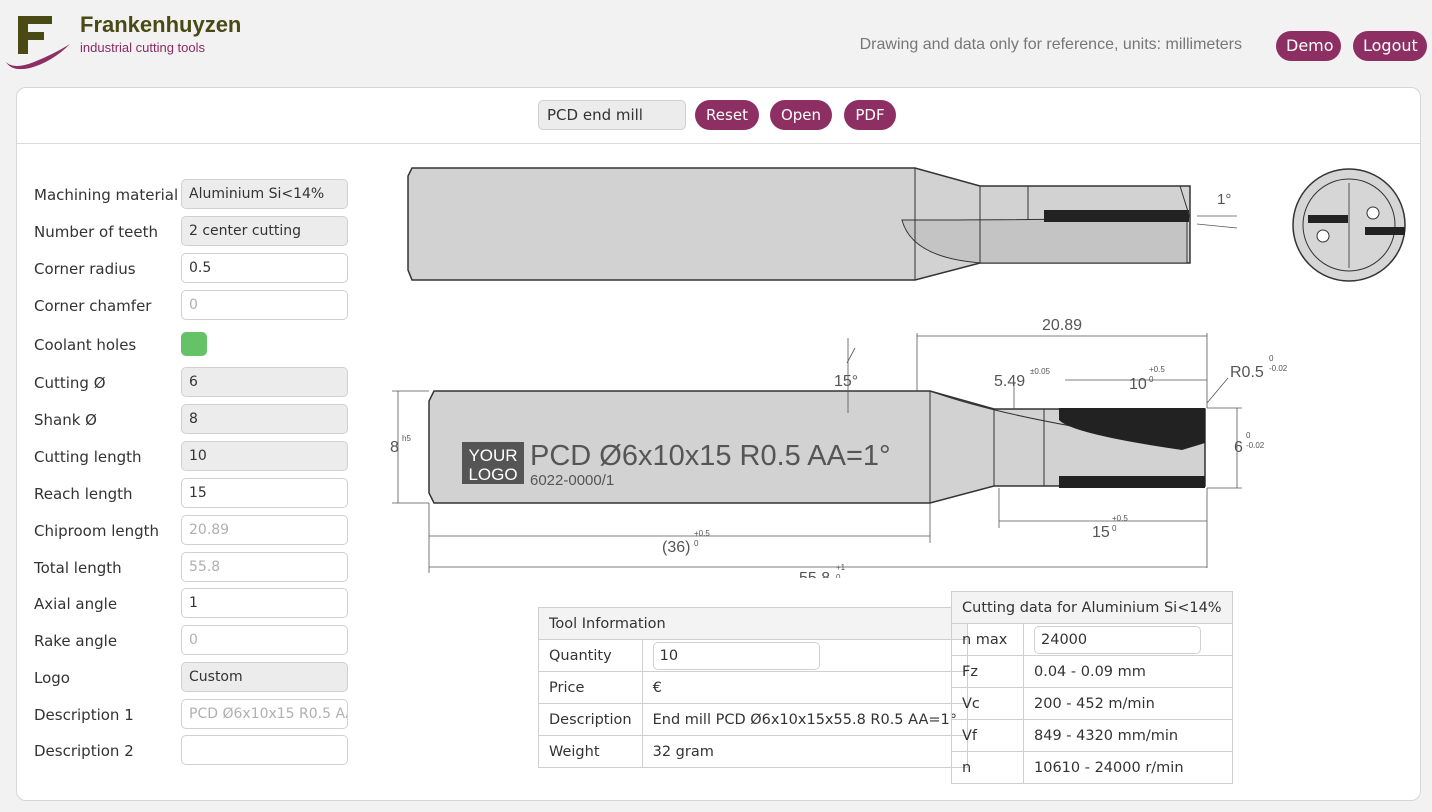 This screenshot has width=1432, height=812. I want to click on table-row: Vc 200 - 452 m/min, so click(1092, 703).